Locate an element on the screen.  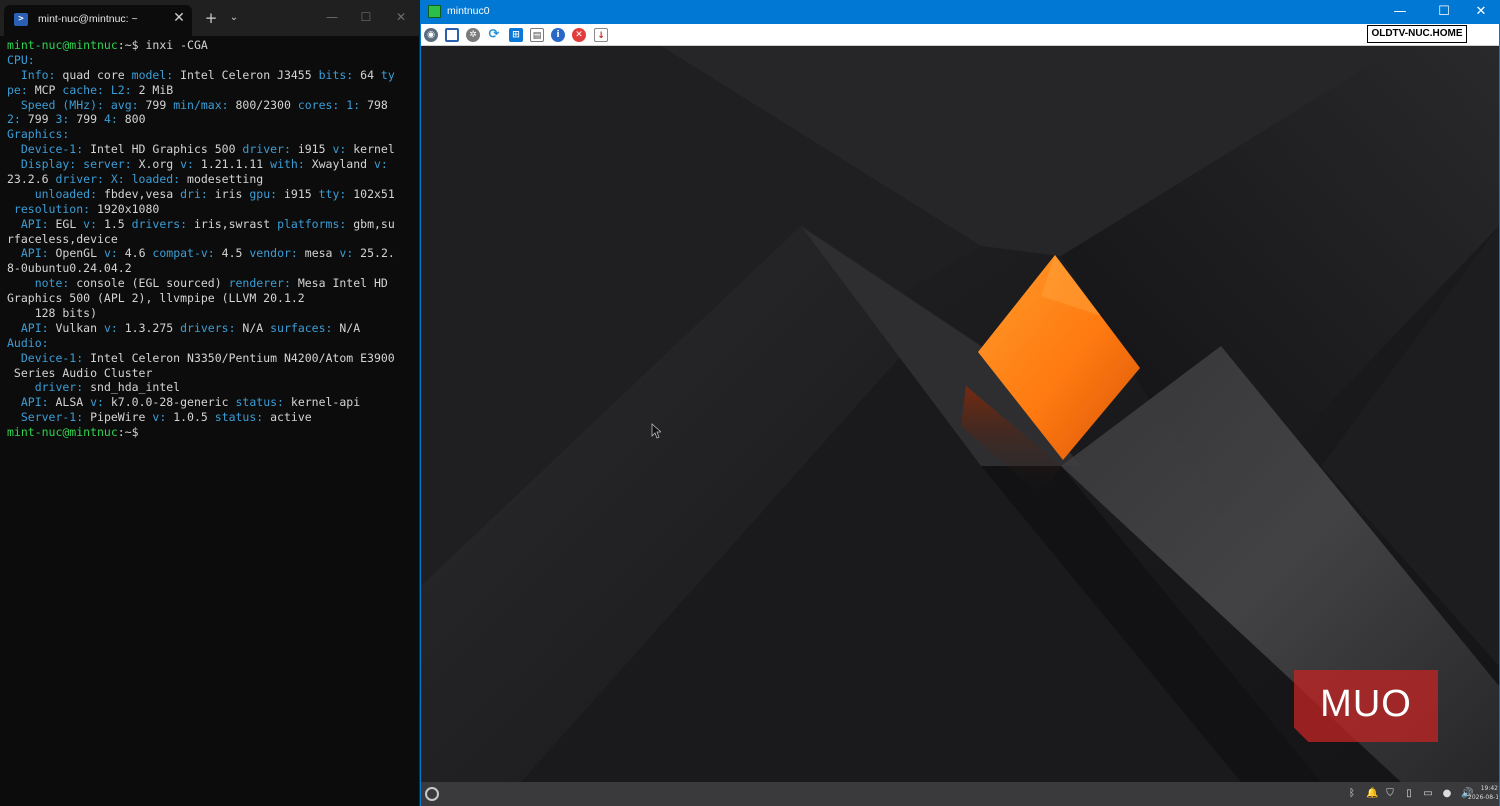
terminal-text-segment: kernel is located at coordinates (374, 149).